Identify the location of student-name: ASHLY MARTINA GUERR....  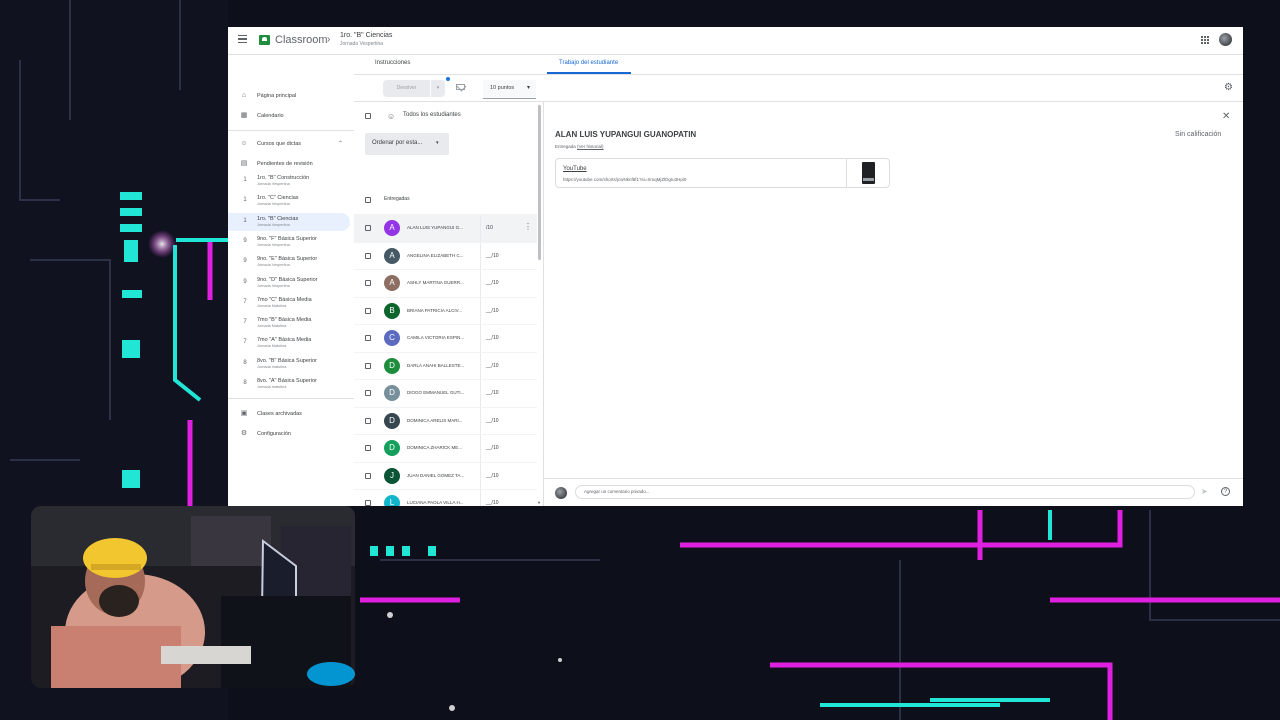
(441, 282).